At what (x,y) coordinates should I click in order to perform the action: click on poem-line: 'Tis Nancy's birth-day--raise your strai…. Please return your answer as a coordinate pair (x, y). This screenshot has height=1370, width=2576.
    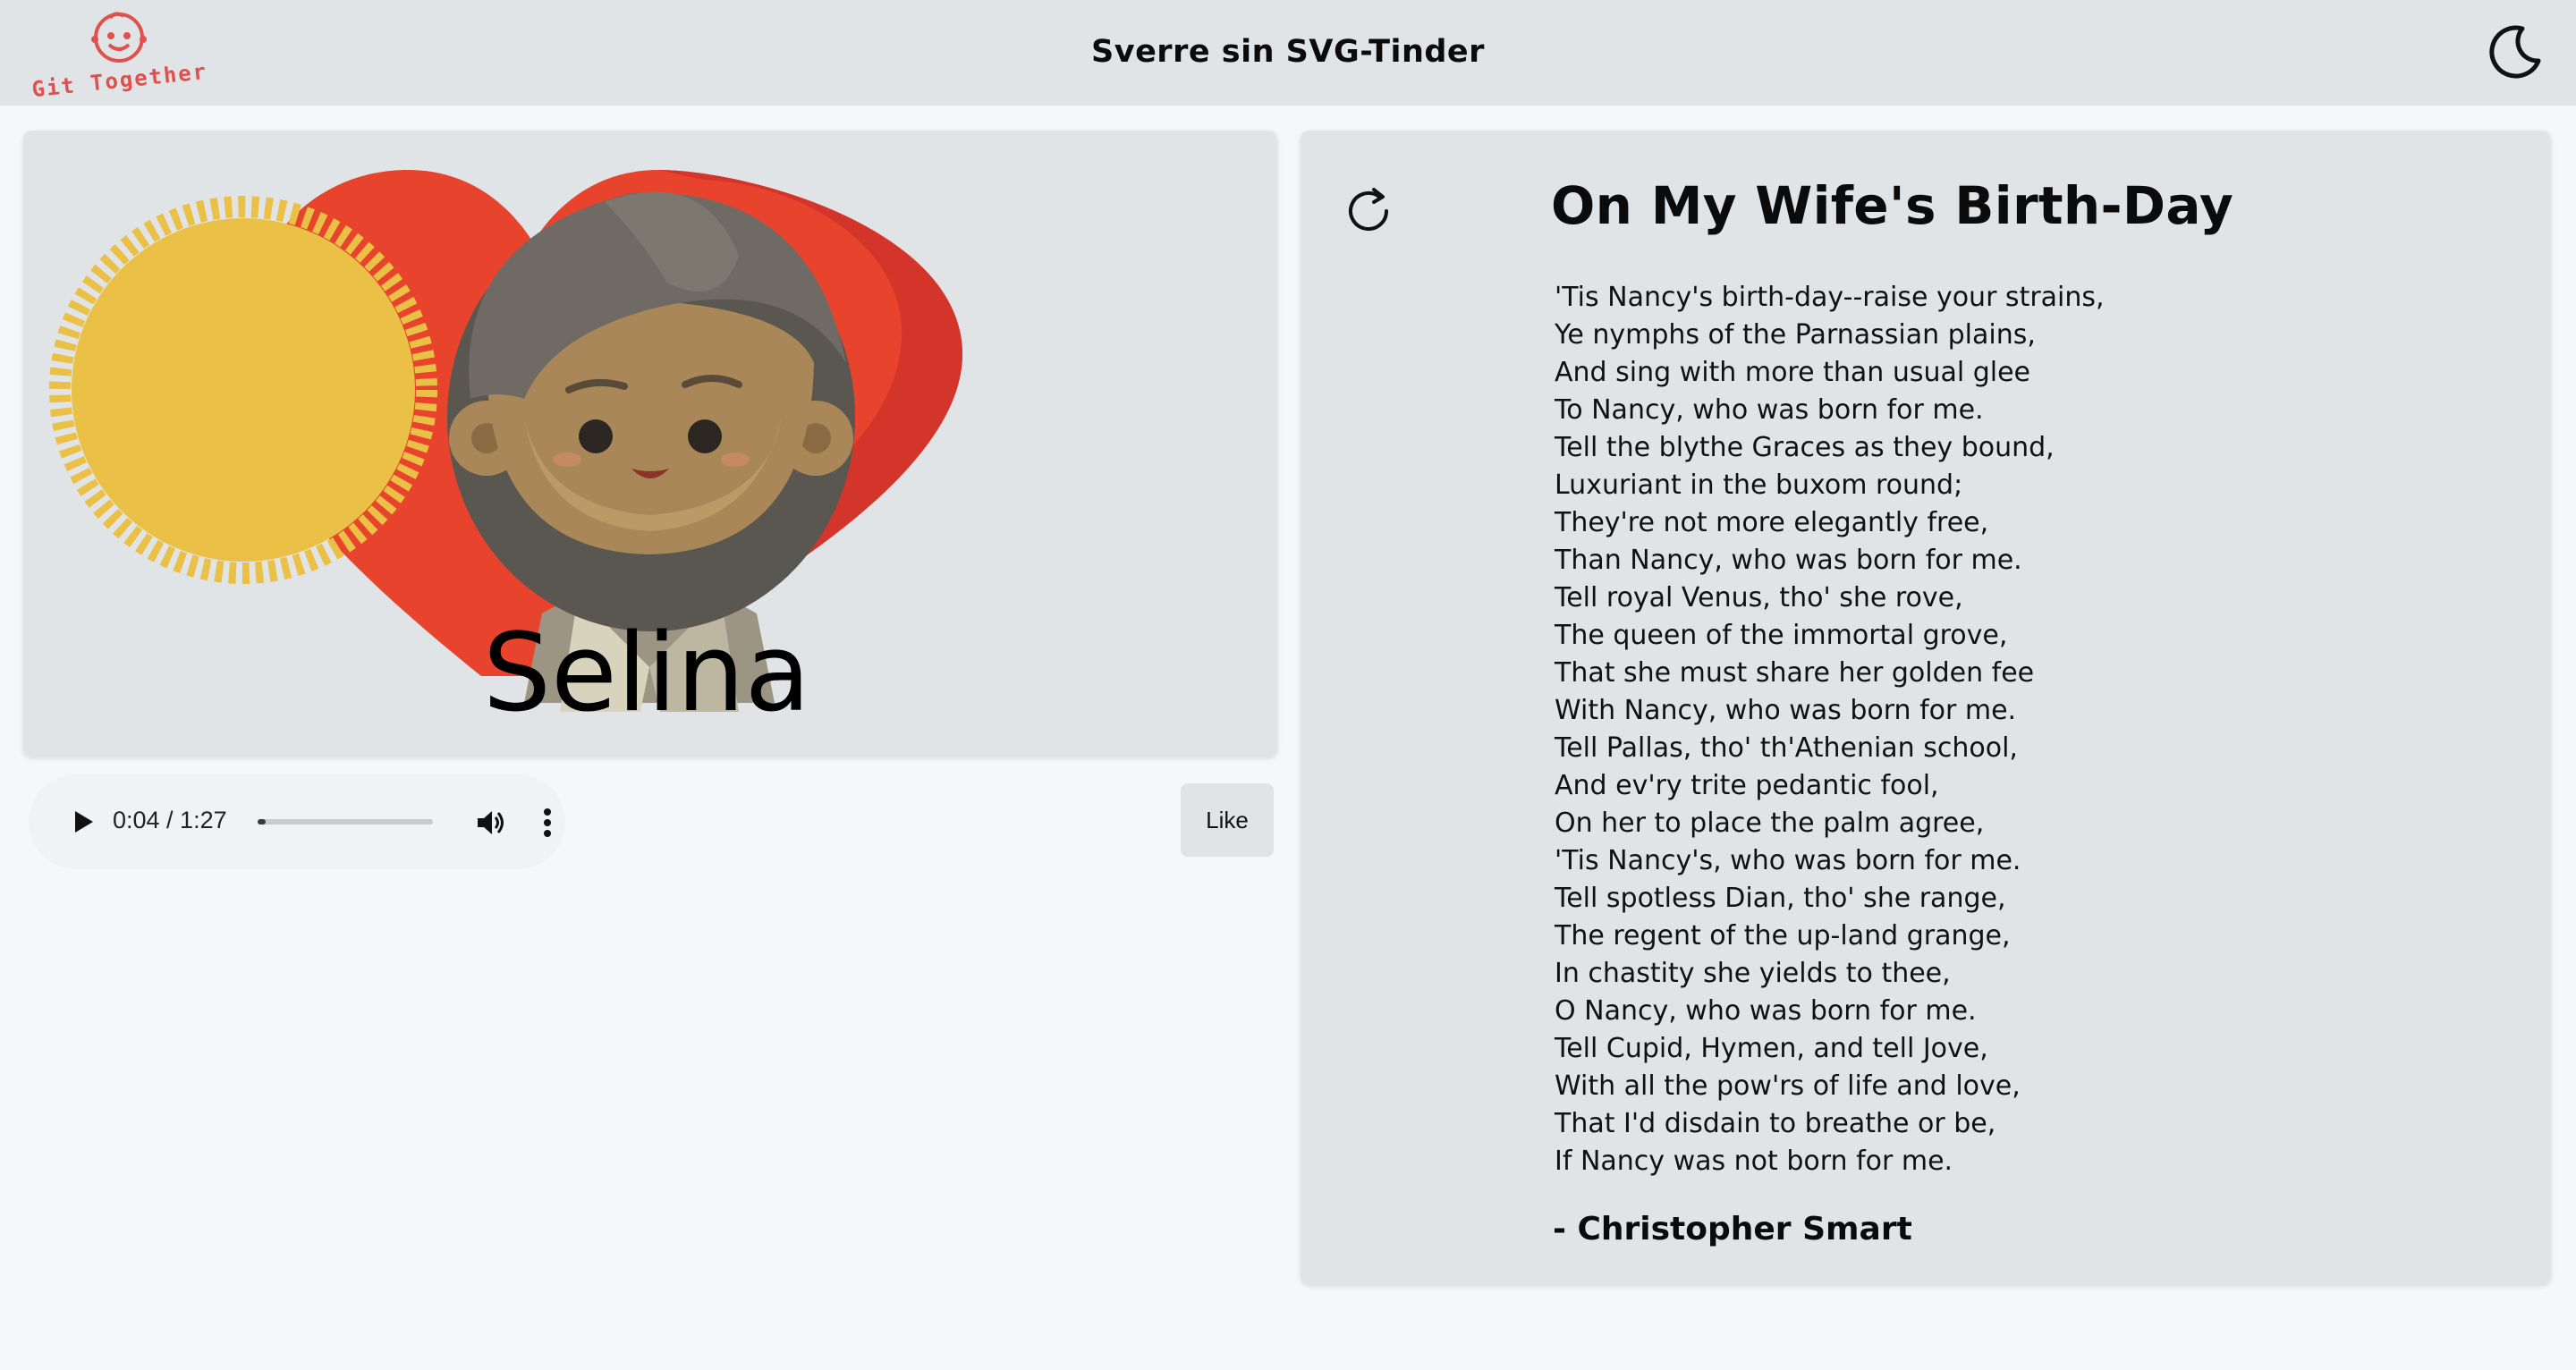
    Looking at the image, I should click on (1830, 297).